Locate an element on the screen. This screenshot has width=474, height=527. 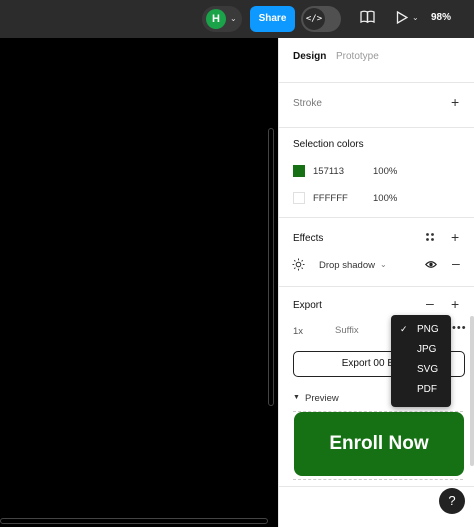
export-format-dropdown: ✓ PNG JPG SVG PDF is located at coordinates (421, 361).